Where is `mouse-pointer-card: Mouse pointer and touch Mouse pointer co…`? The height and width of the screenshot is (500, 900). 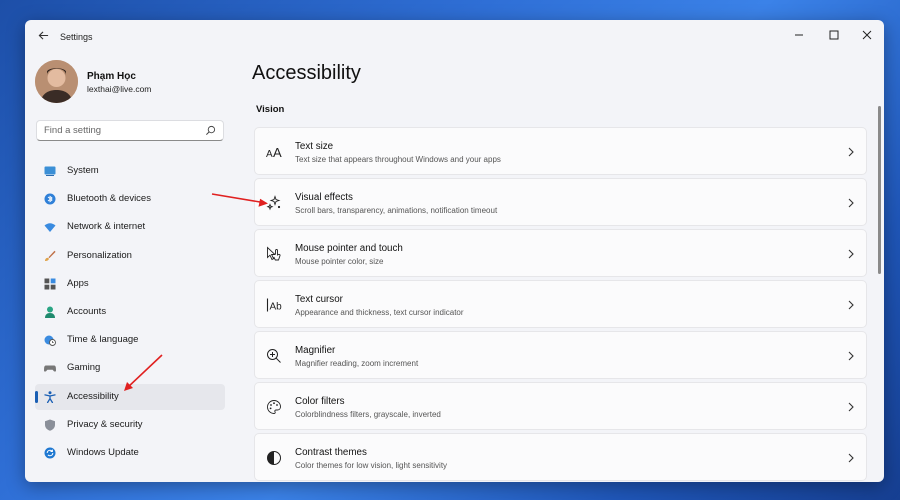 mouse-pointer-card: Mouse pointer and touch Mouse pointer co… is located at coordinates (560, 253).